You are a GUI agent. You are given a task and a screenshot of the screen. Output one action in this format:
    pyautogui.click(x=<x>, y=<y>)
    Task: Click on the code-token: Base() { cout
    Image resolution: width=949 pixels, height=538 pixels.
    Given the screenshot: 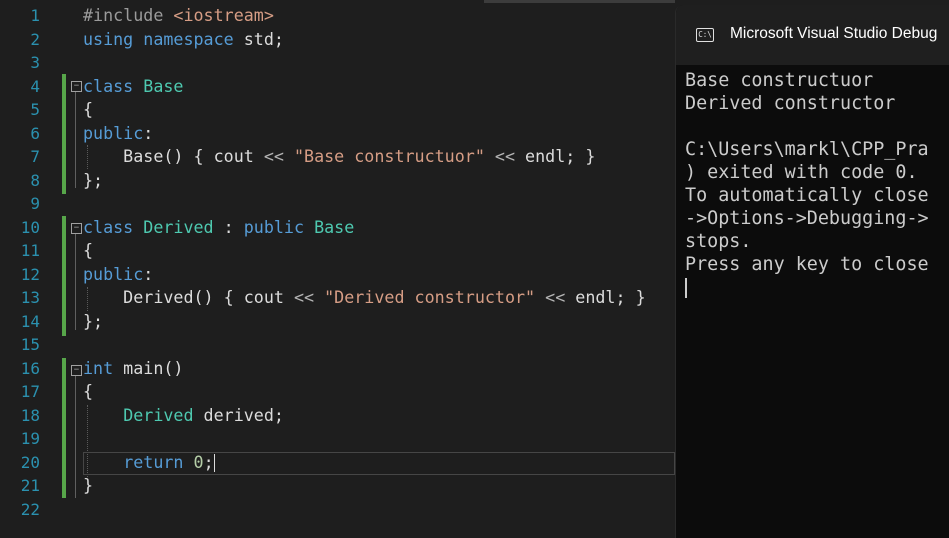 What is the action you would take?
    pyautogui.click(x=173, y=156)
    